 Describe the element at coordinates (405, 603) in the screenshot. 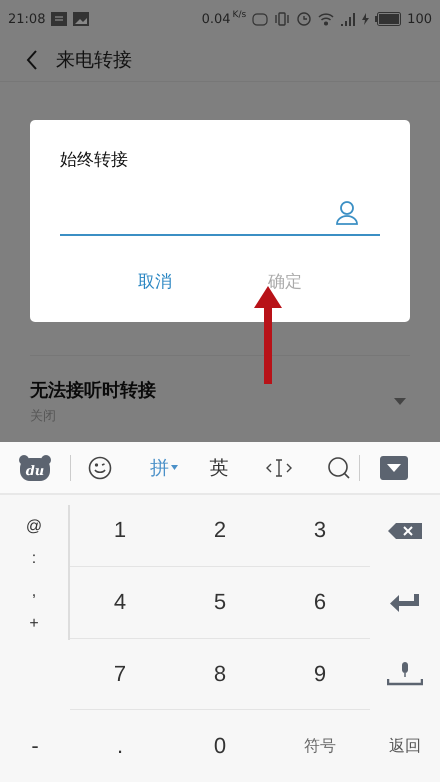

I see `enter-icon` at that location.